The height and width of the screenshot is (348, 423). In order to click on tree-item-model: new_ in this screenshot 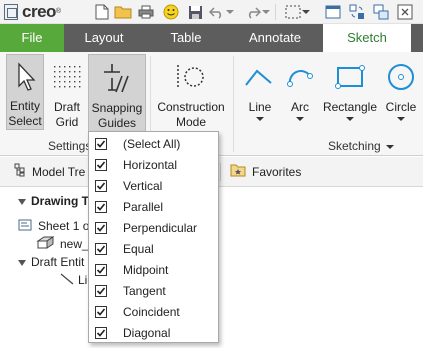, I will do `click(62, 244)`.